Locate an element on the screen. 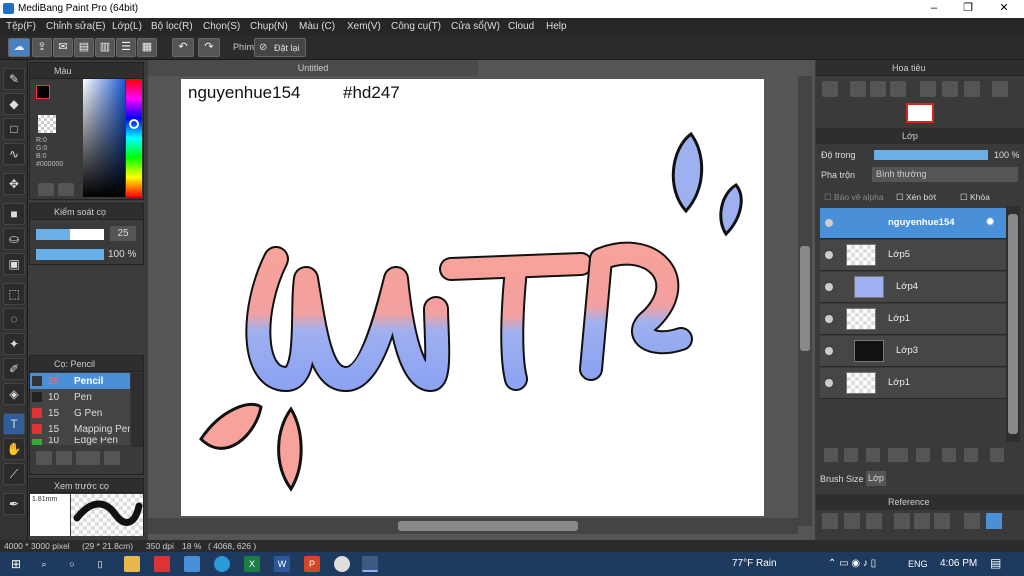  trash-icon is located at coordinates (997, 455).